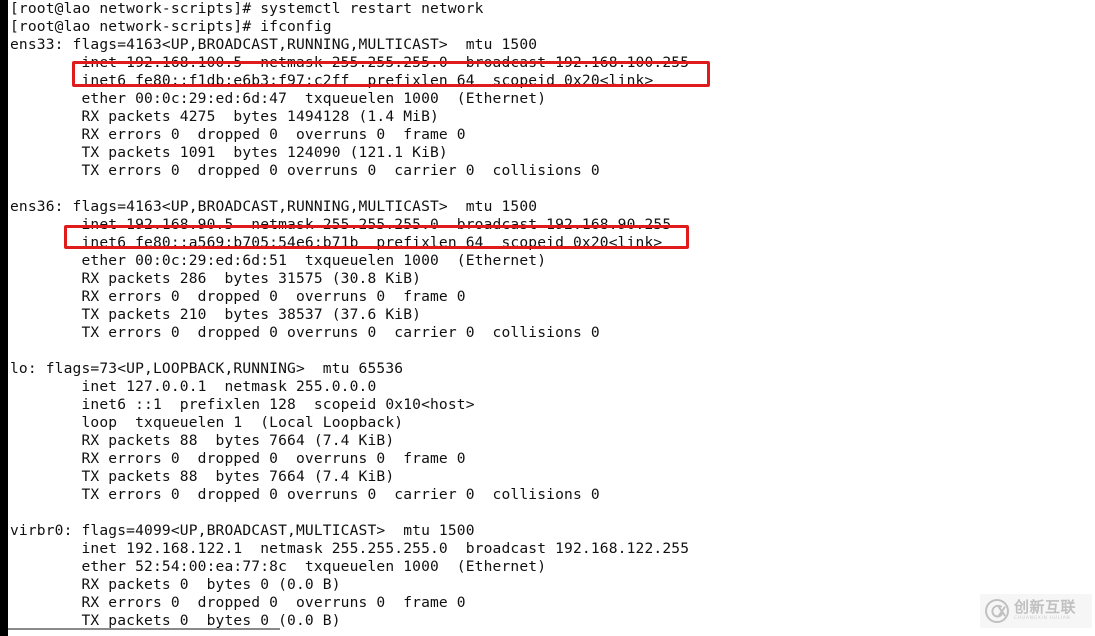  I want to click on lo-rx-packets-line: RX packets 88 bytes 7664 (7.4 KiB), so click(202, 440).